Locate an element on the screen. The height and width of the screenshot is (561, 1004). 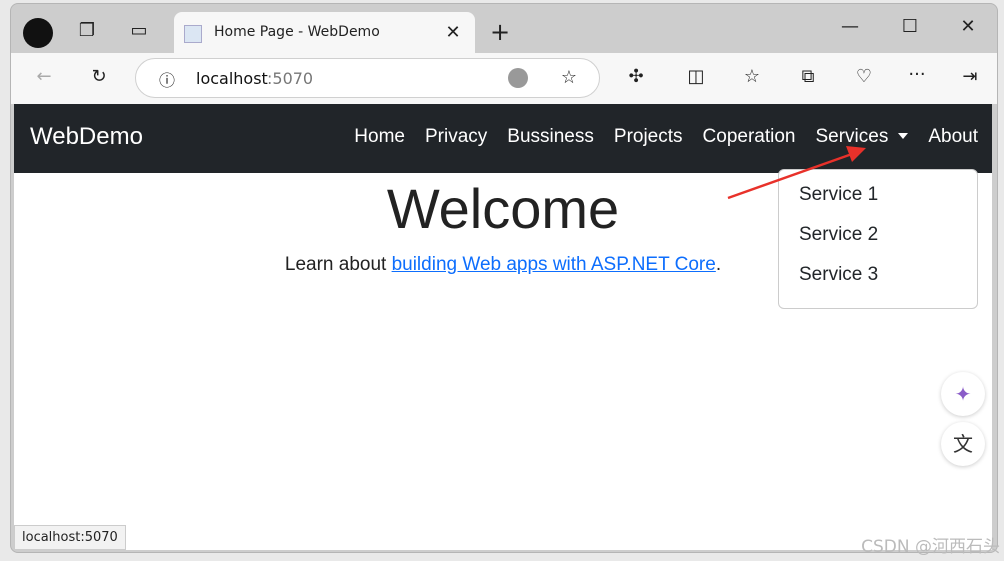
info-icon: ⓘ is located at coordinates (167, 79).